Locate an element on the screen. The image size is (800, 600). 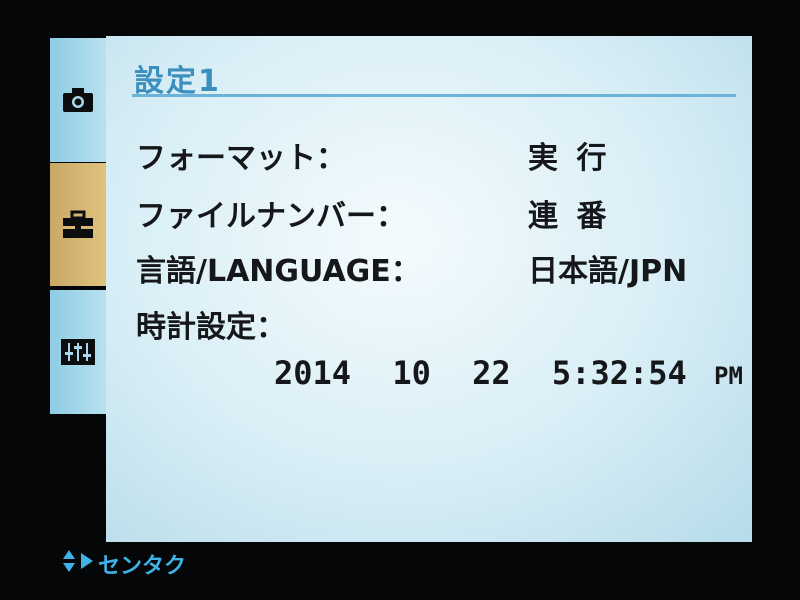
clock-day: 22 is located at coordinates (491, 373).